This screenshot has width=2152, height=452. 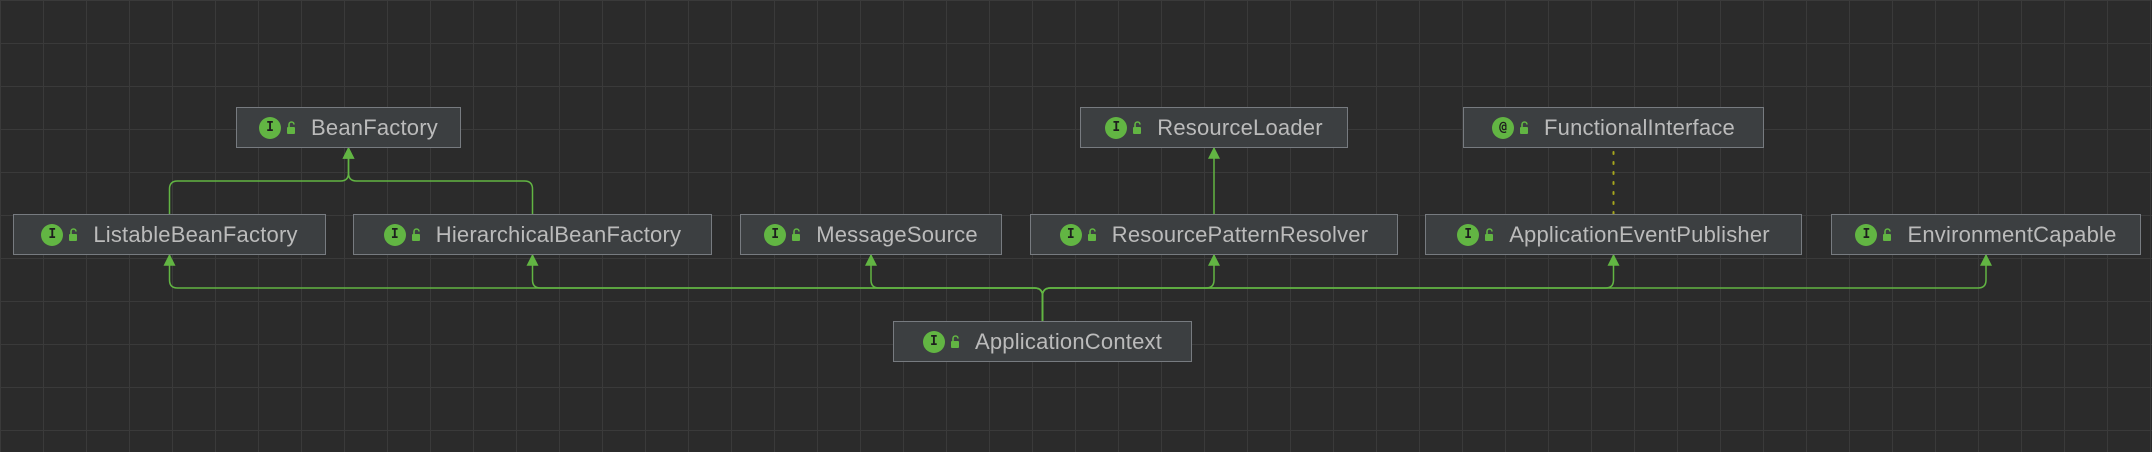 I want to click on node-label: ApplicationEventPublisher, so click(x=1639, y=234).